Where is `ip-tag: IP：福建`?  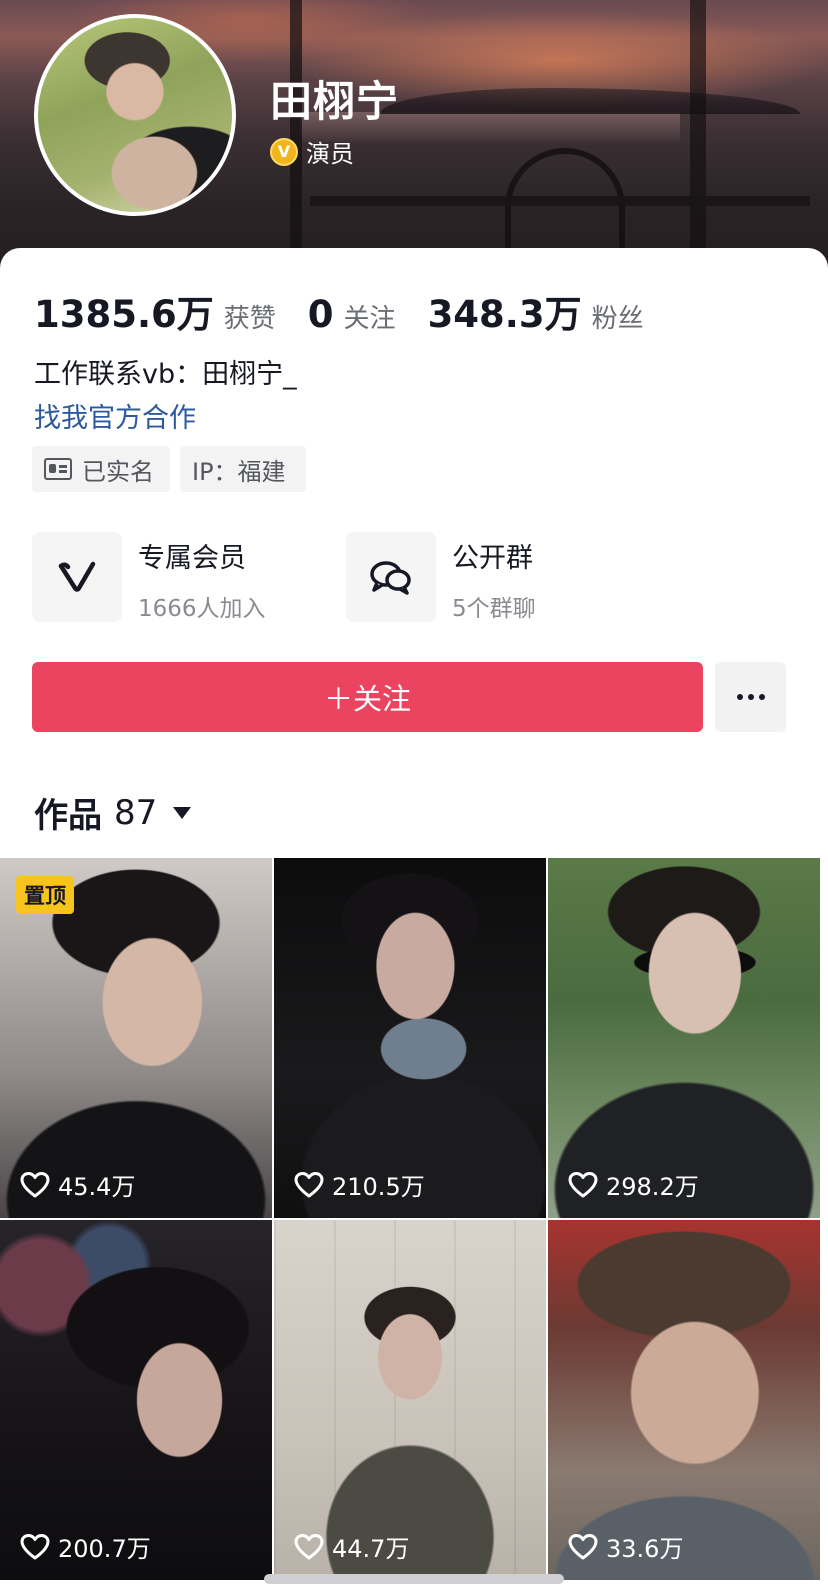 ip-tag: IP：福建 is located at coordinates (243, 469).